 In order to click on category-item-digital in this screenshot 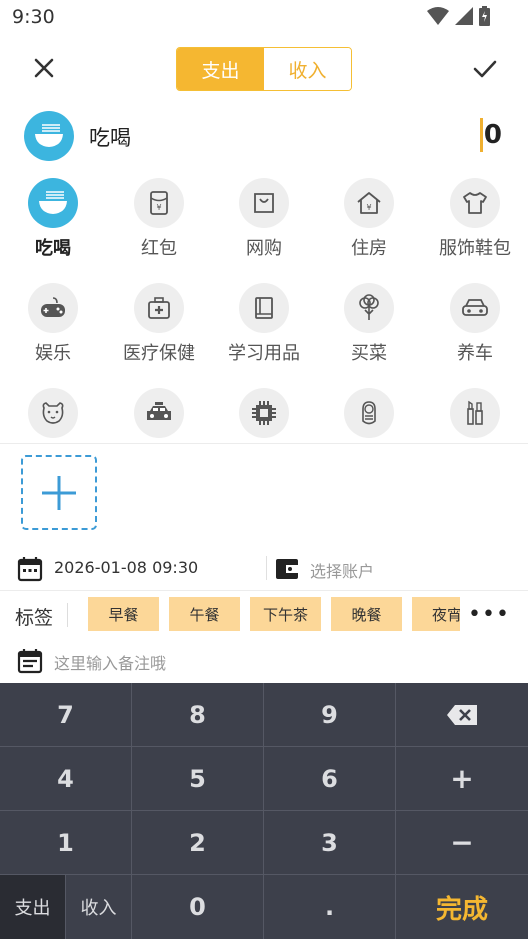, I will do `click(264, 414)`.